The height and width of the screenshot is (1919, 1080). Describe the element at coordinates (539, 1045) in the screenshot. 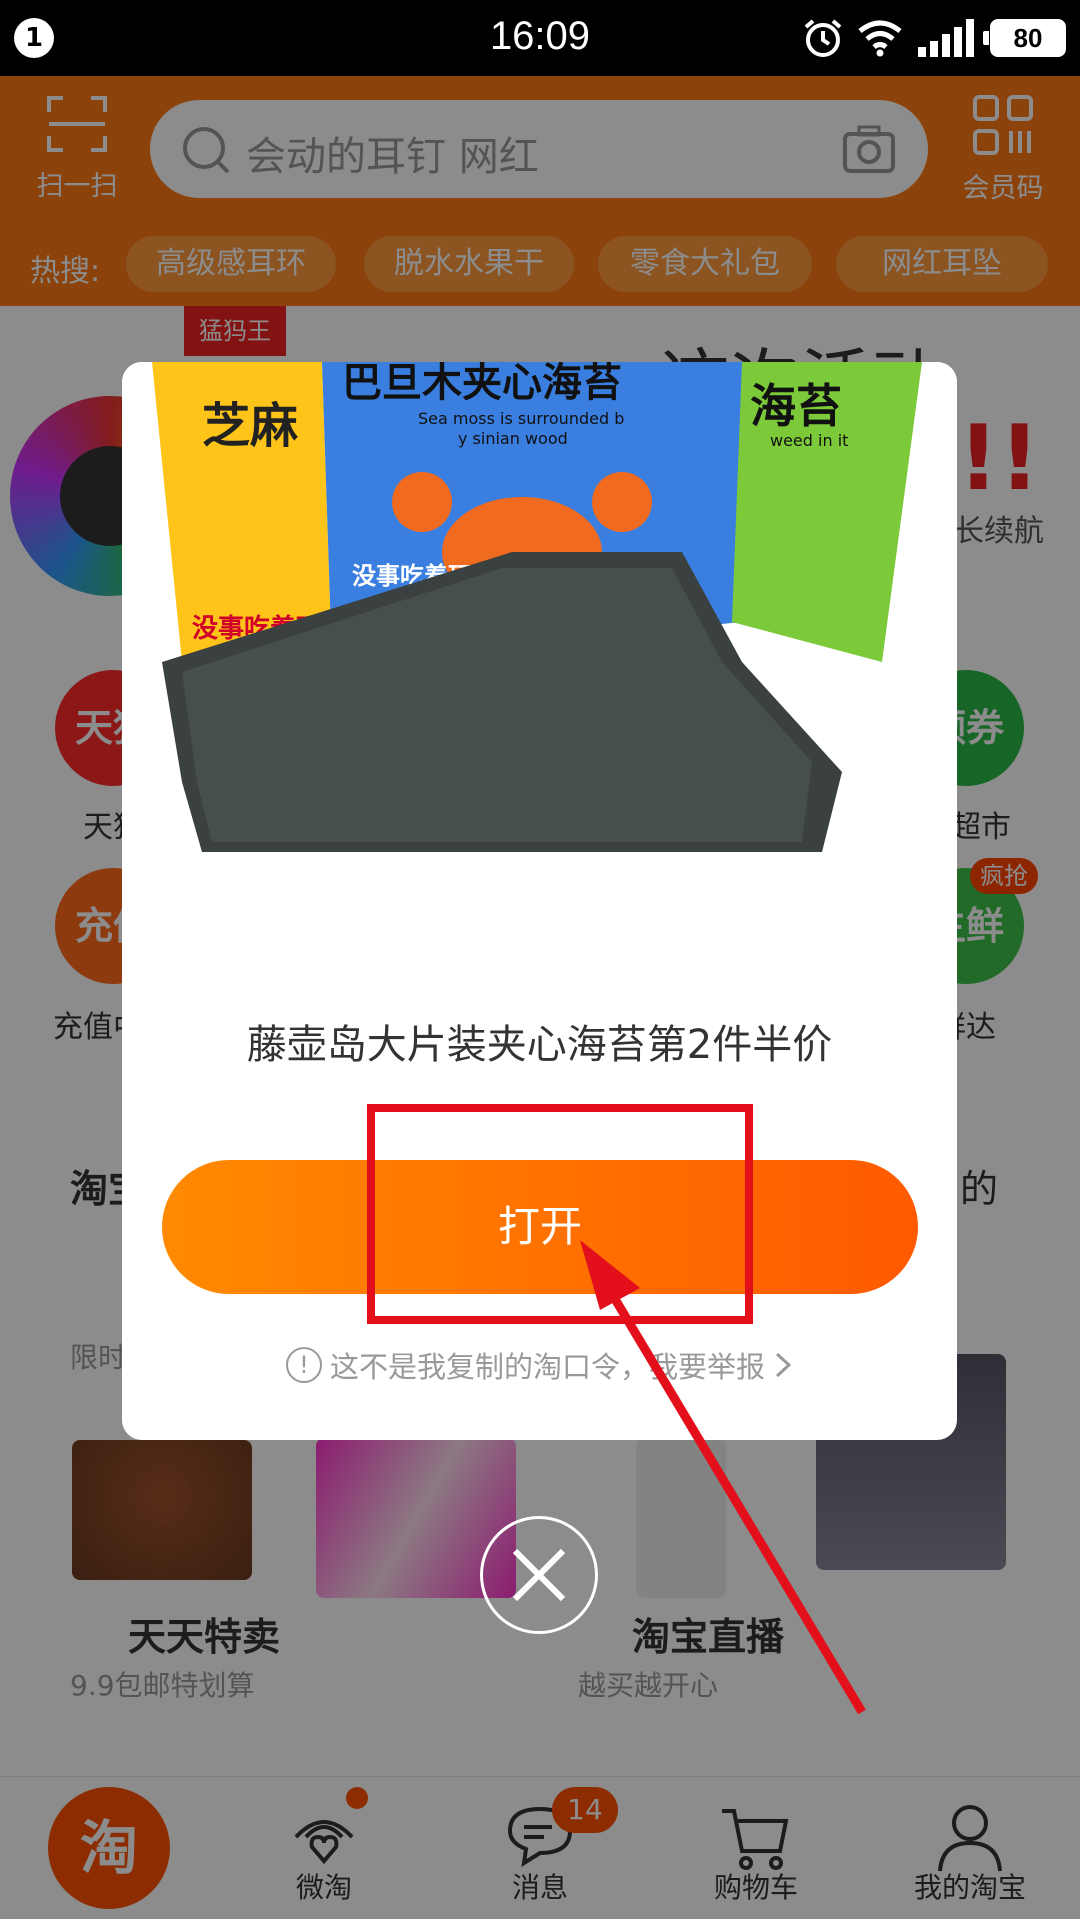

I see `dialog-title: 藤壶岛大片装夹心海苔第2件半价` at that location.